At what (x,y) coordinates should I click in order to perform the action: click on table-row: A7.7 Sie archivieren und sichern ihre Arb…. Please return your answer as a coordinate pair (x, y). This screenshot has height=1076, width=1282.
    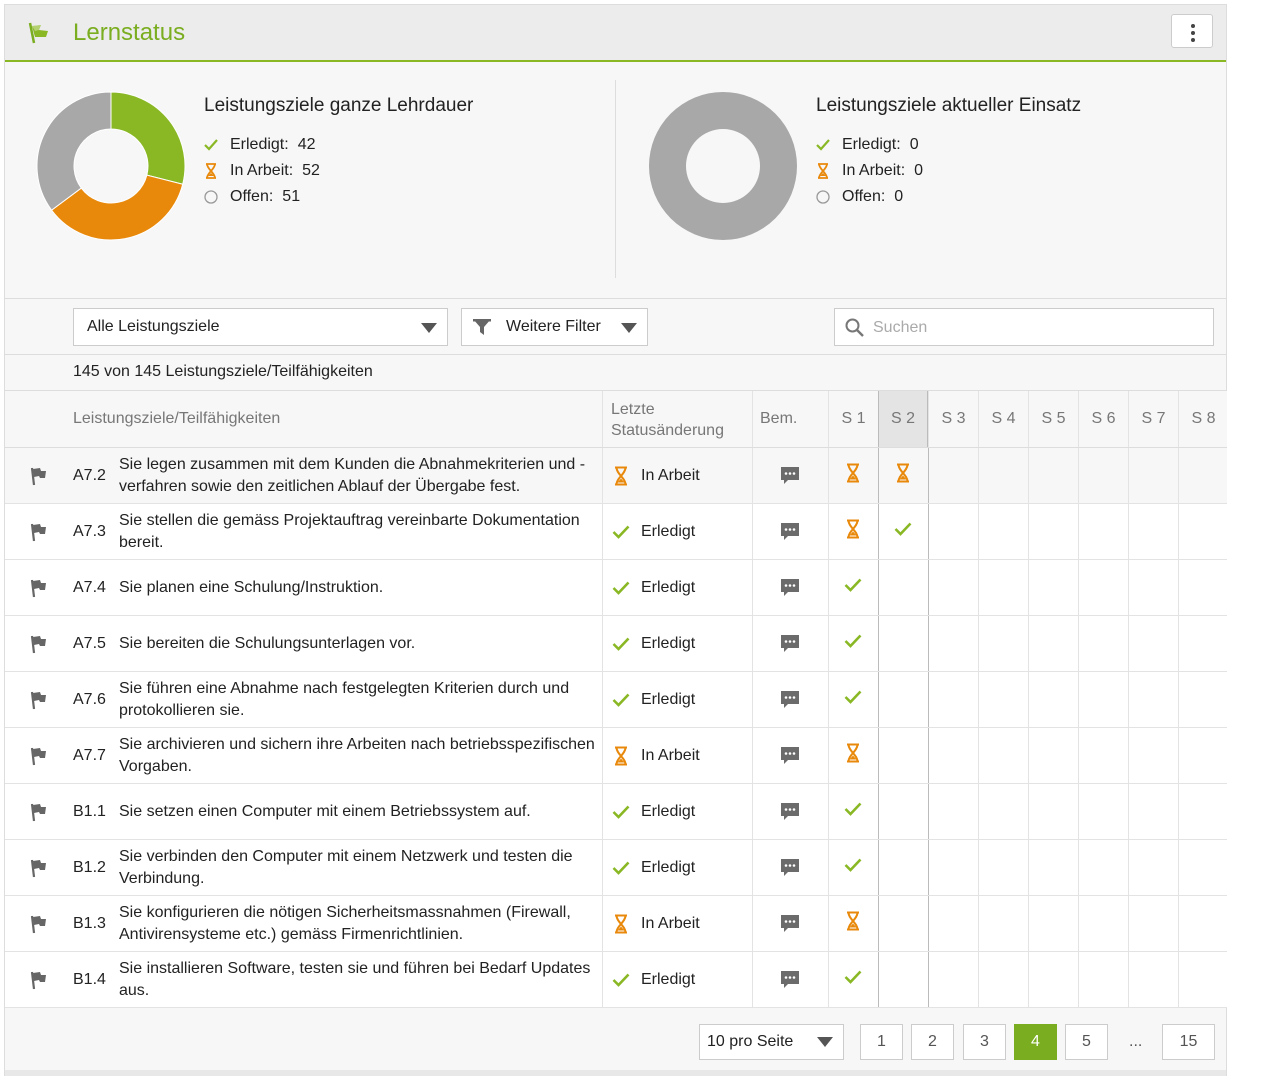
    Looking at the image, I should click on (616, 756).